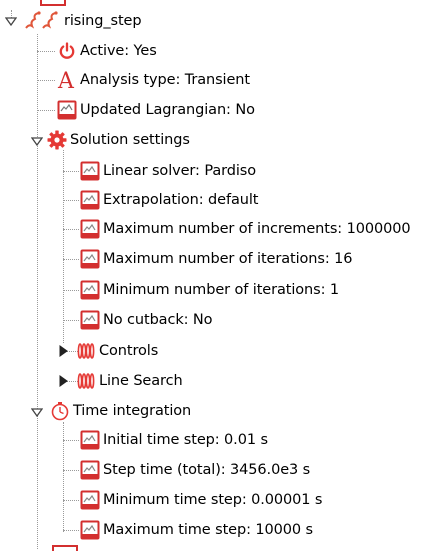  What do you see at coordinates (228, 259) in the screenshot?
I see `tree-node-label: Maximum number of iterations: 16` at bounding box center [228, 259].